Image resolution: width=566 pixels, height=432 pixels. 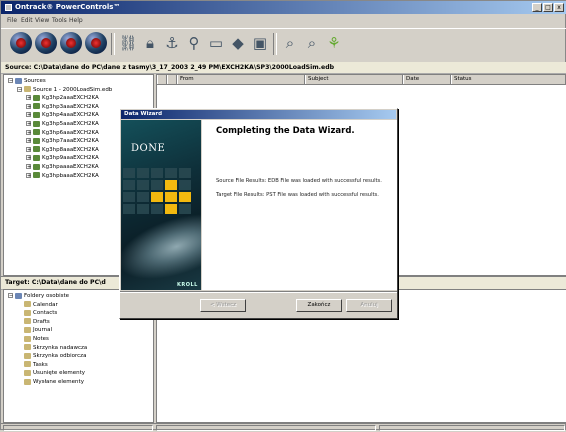 What do you see at coordinates (59, 21) in the screenshot?
I see `menu-tools: Tools` at bounding box center [59, 21].